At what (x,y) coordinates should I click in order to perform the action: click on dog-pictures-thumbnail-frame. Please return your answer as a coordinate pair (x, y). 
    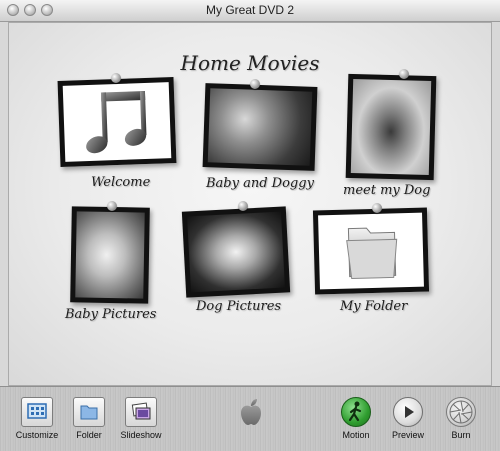
    Looking at the image, I should click on (236, 252).